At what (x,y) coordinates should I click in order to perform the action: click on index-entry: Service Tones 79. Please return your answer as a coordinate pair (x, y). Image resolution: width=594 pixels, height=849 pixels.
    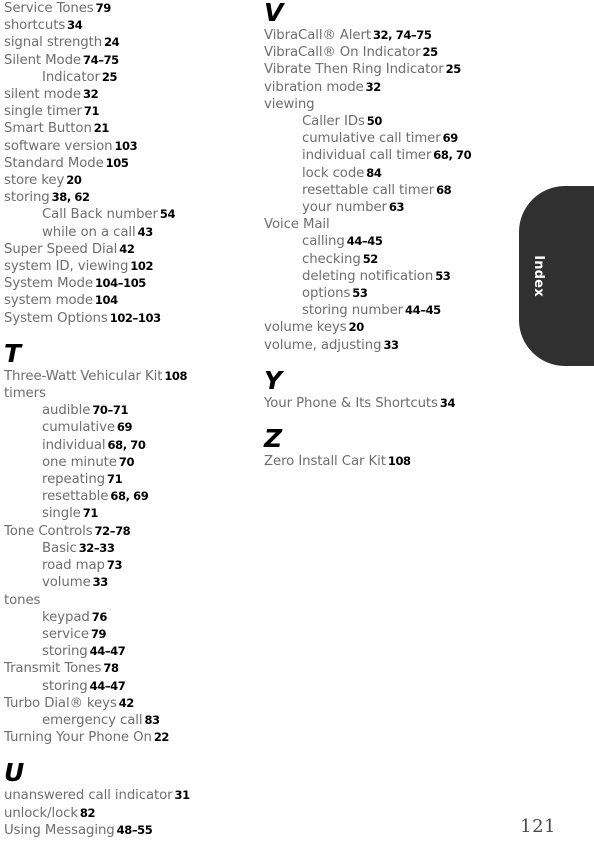
    Looking at the image, I should click on (129, 8).